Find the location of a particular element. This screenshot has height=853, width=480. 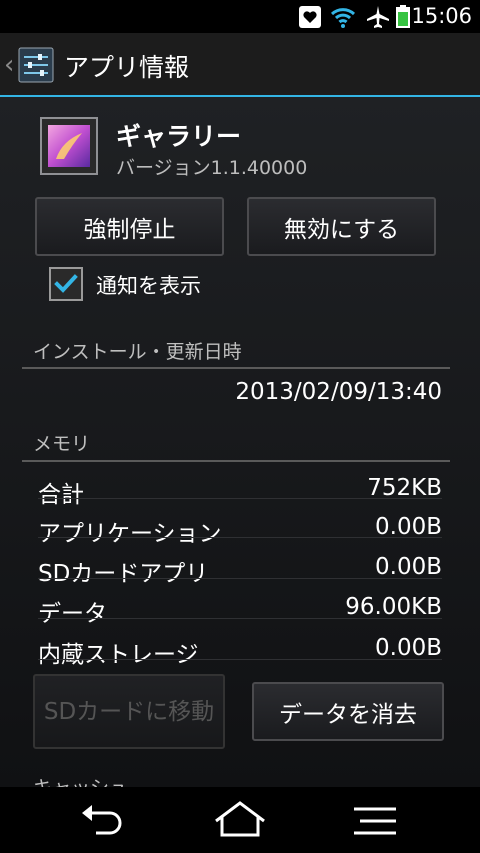

action-bar: ‹ アプリ情報 is located at coordinates (240, 65).